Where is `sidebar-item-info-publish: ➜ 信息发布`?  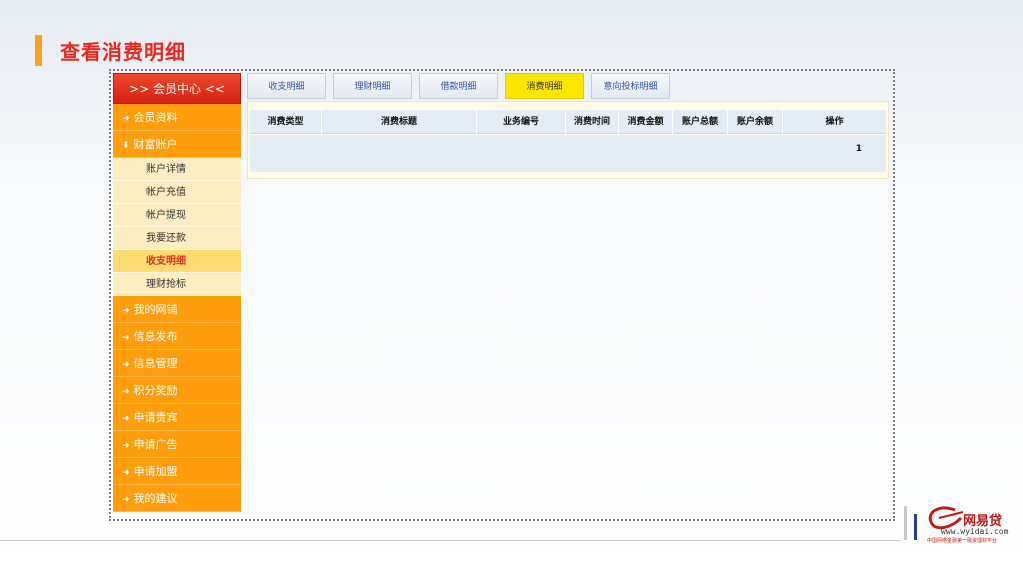
sidebar-item-info-publish: ➜ 信息发布 is located at coordinates (177, 336).